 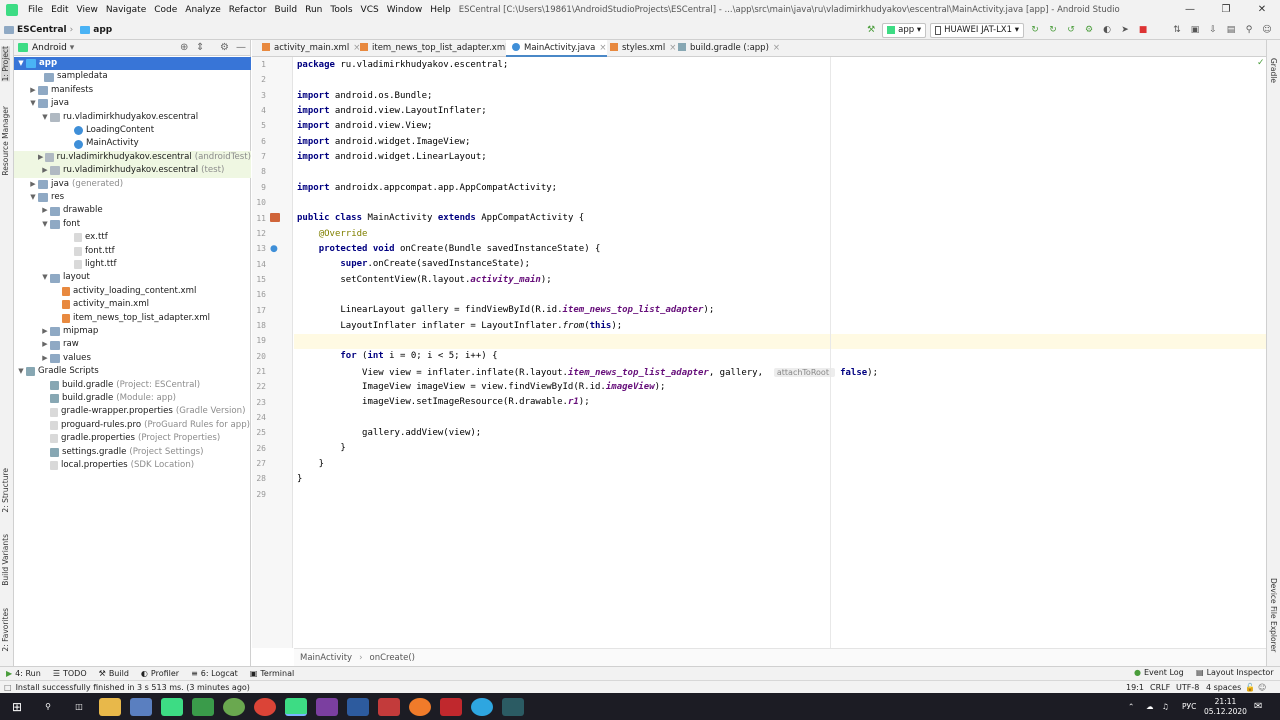 What do you see at coordinates (132, 291) in the screenshot?
I see `tree-item: activity_loading_content.xml` at bounding box center [132, 291].